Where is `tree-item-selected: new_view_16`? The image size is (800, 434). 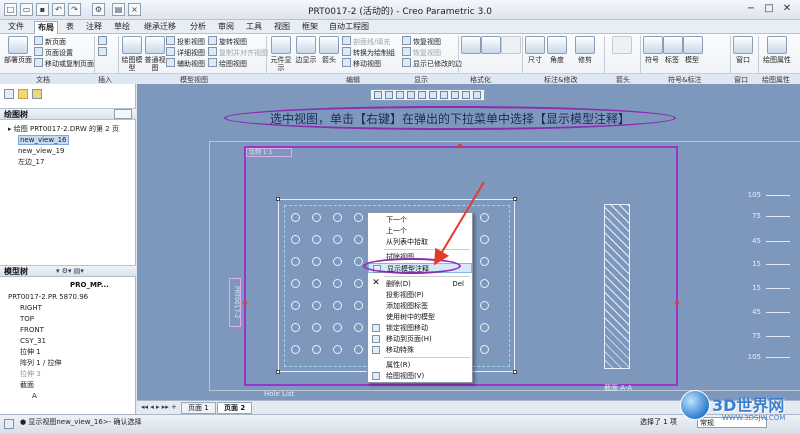 tree-item-selected: new_view_16 is located at coordinates (43, 140).